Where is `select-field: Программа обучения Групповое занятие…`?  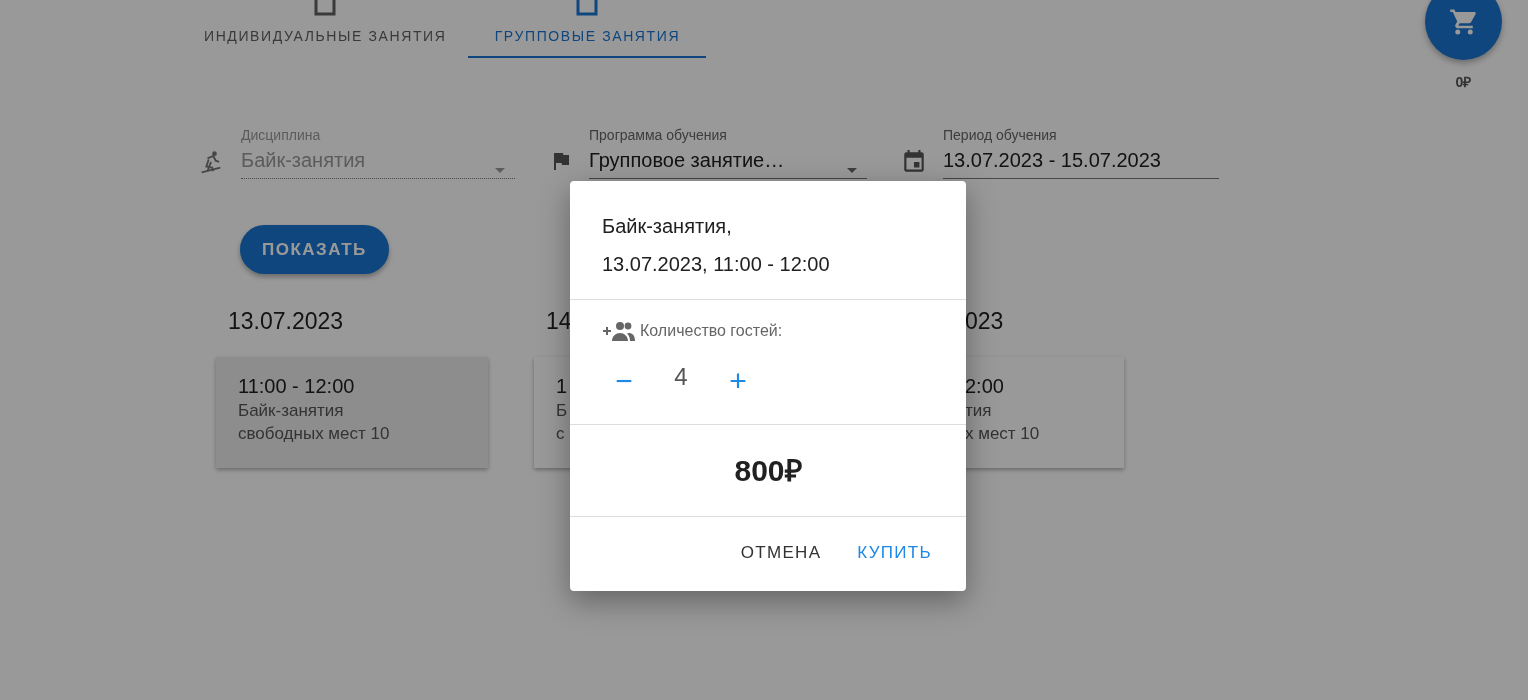 select-field: Программа обучения Групповое занятие… is located at coordinates (728, 153).